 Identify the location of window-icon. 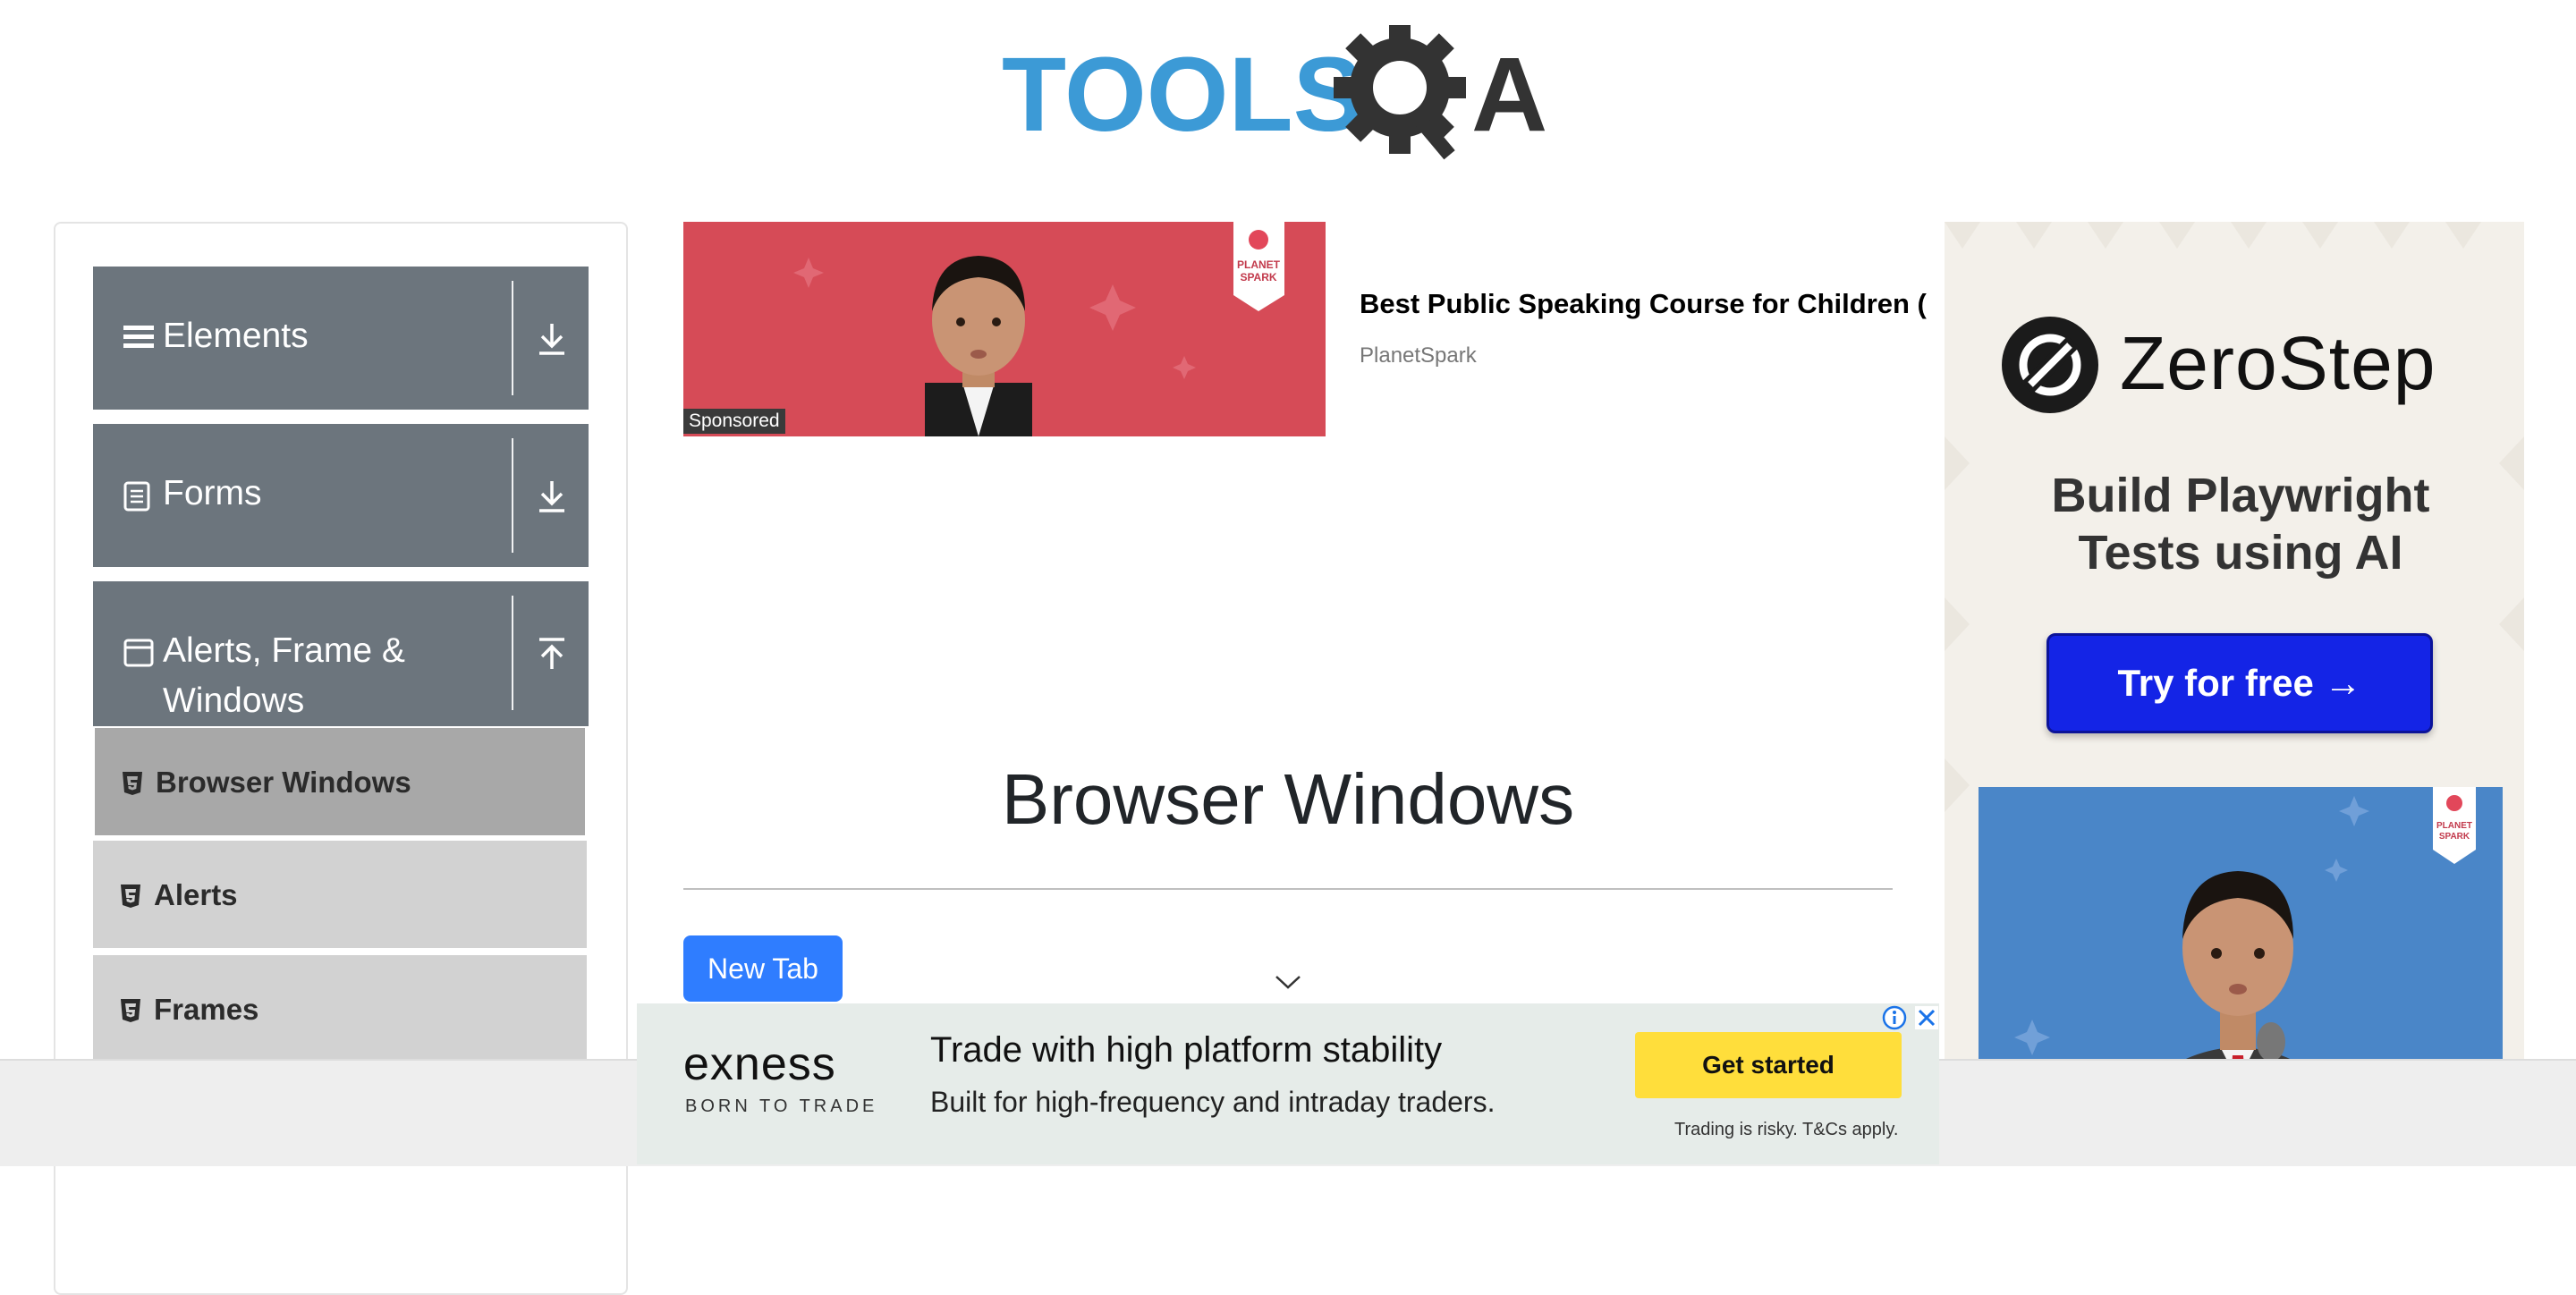
(138, 655).